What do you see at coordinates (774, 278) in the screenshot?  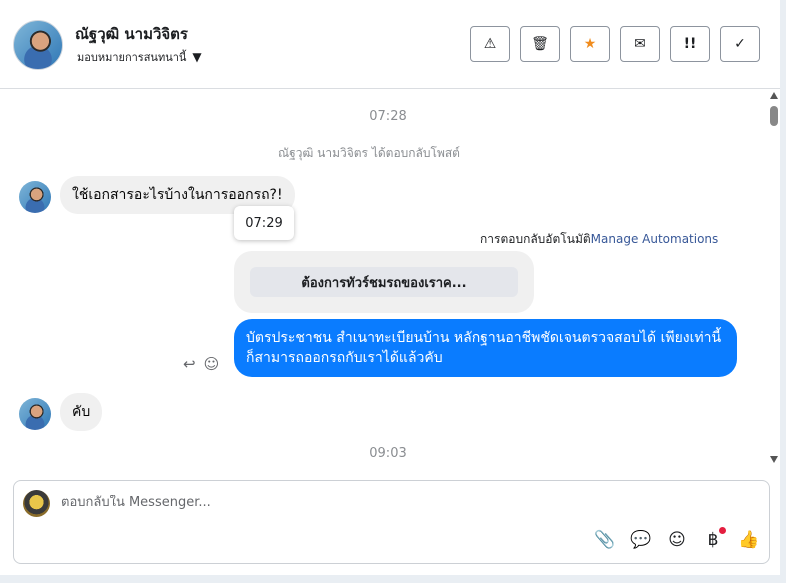 I see `thread-scrollbar` at bounding box center [774, 278].